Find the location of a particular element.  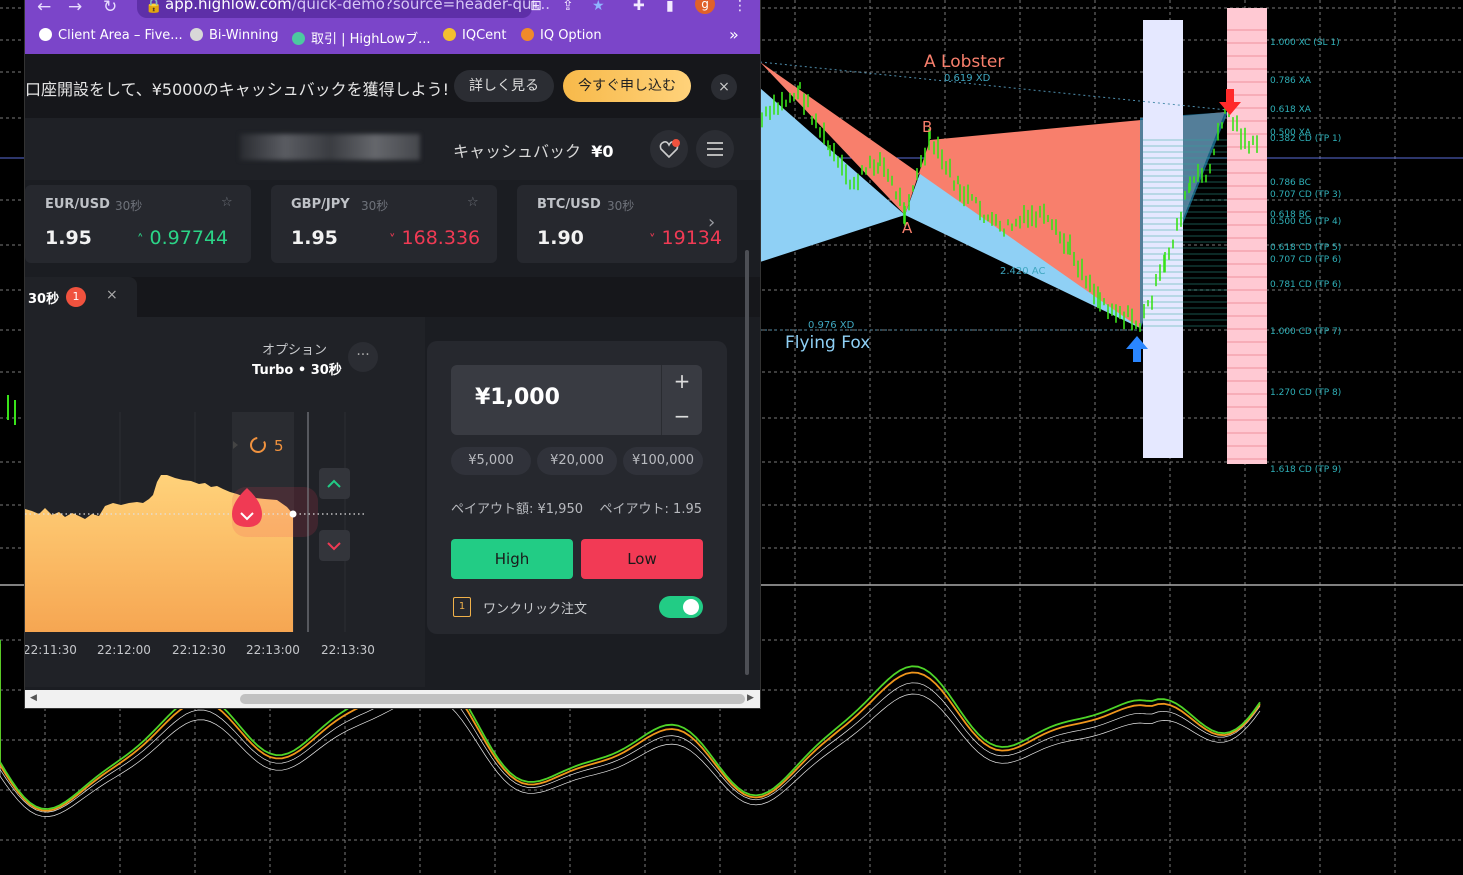

toggle-knob is located at coordinates (691, 607).